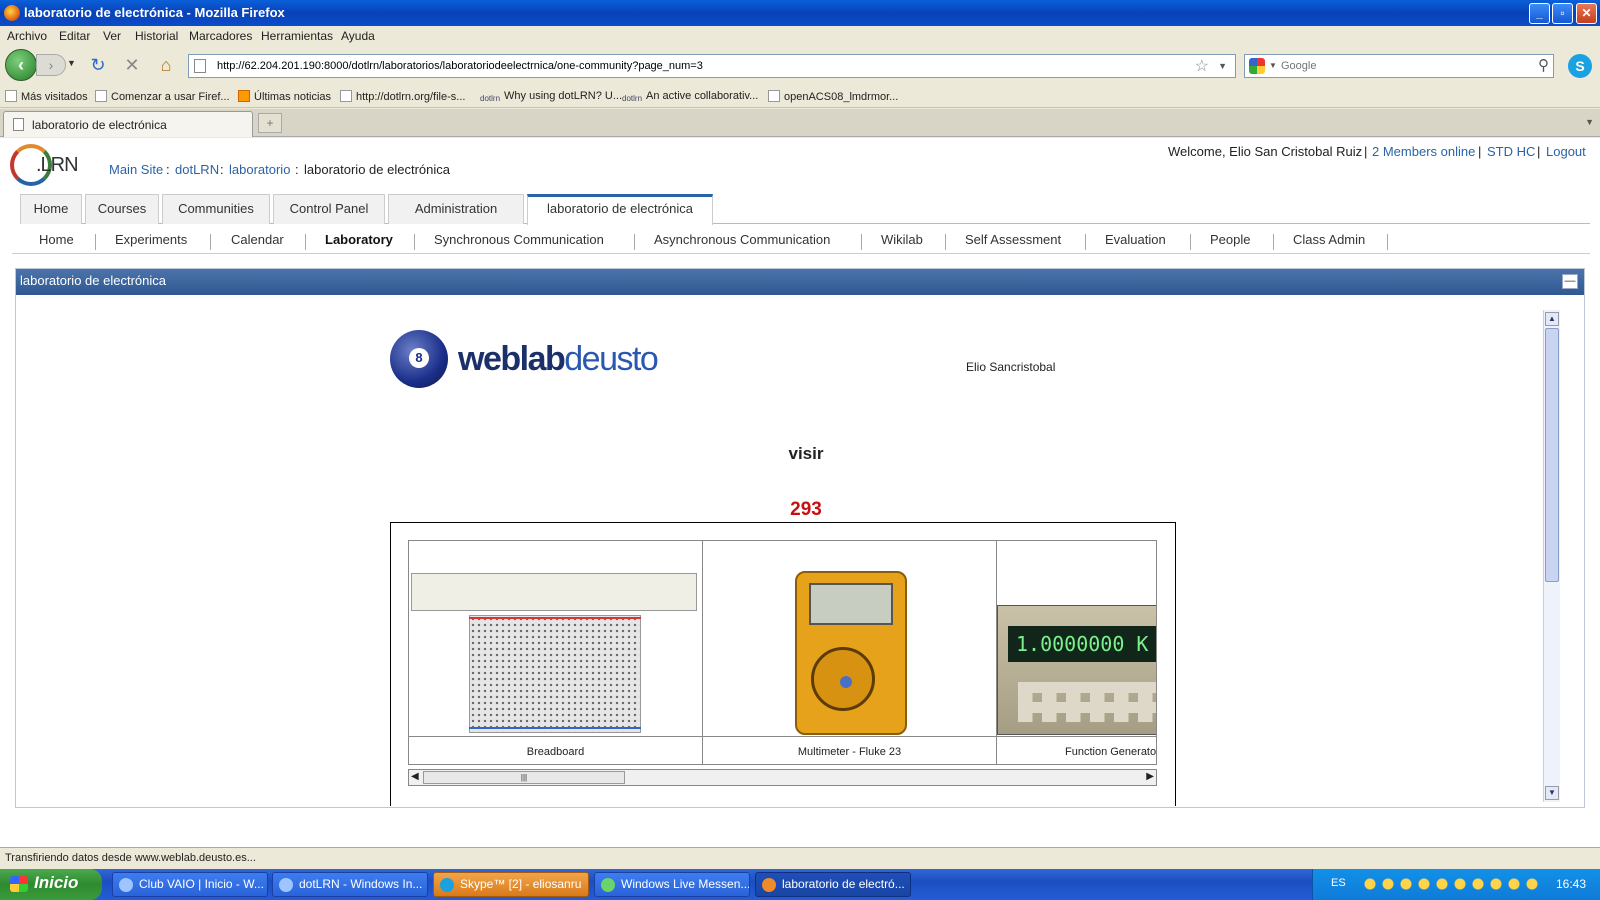 Image resolution: width=1600 pixels, height=900 pixels. Describe the element at coordinates (620, 209) in the screenshot. I see `tab-laboratorio-electronica: laboratorio de electrónica` at that location.